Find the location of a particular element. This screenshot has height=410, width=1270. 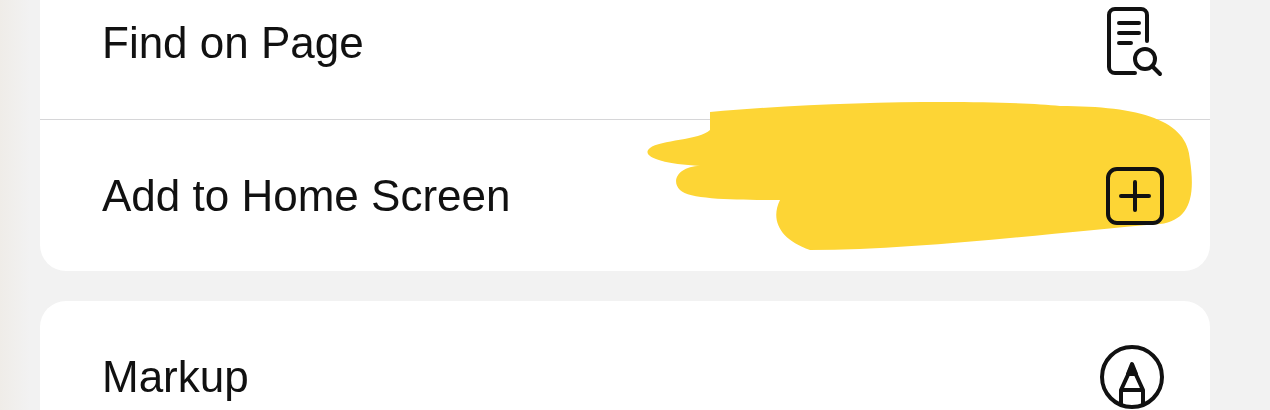

markup-pen-icon is located at coordinates (1132, 377).